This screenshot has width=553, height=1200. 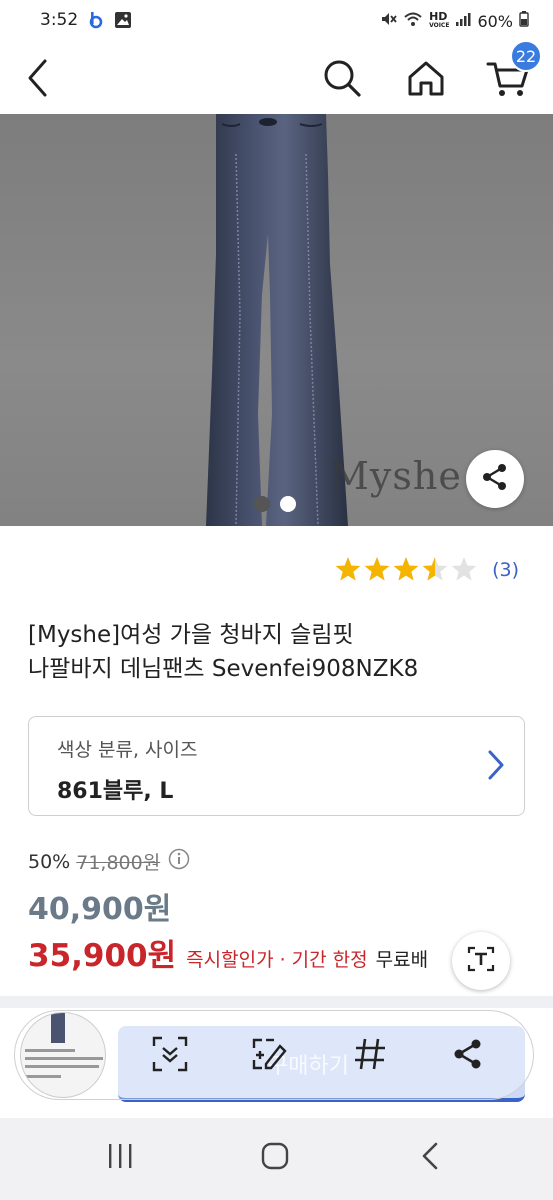 I want to click on share-button, so click(x=495, y=479).